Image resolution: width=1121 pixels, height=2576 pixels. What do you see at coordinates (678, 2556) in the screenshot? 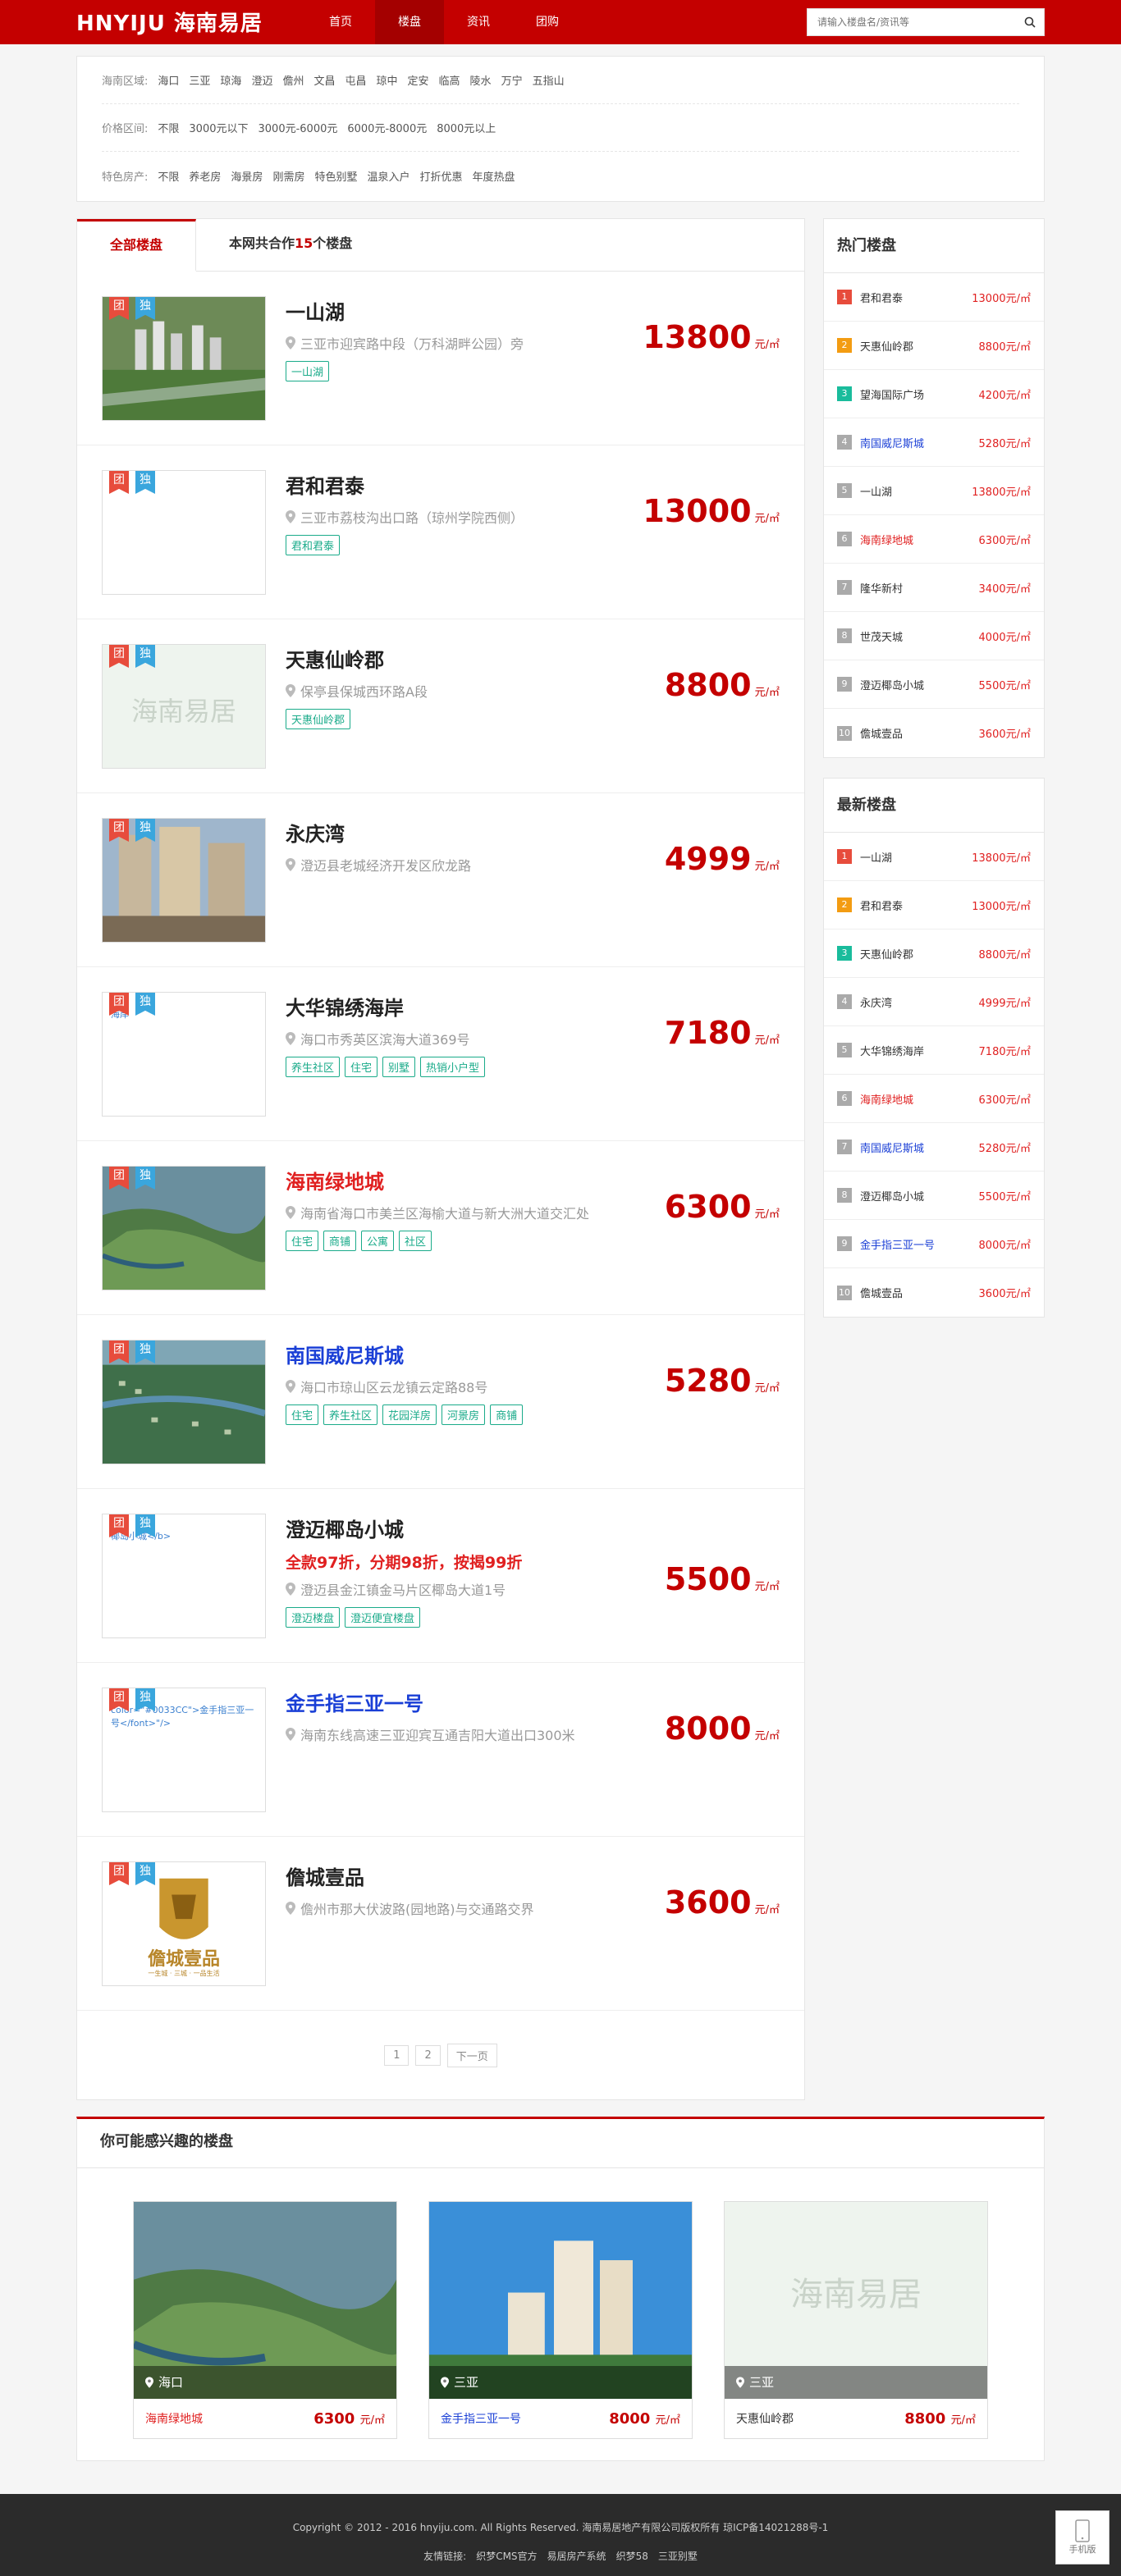
I see `friend-link: 三亚别墅` at bounding box center [678, 2556].